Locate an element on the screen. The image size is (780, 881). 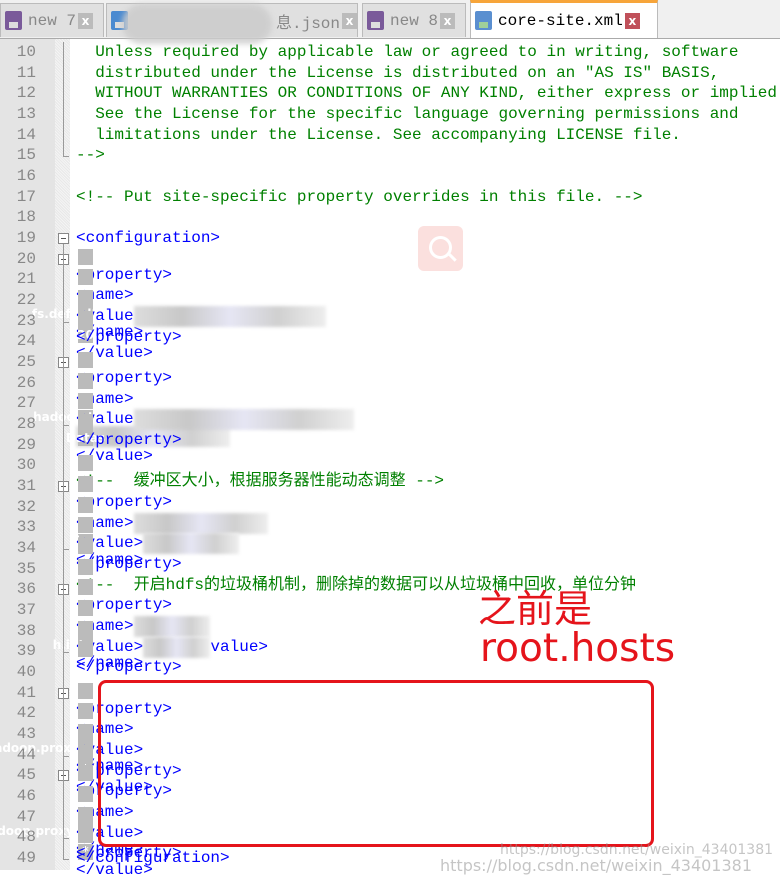
line-number: 38 is located at coordinates (26, 630).